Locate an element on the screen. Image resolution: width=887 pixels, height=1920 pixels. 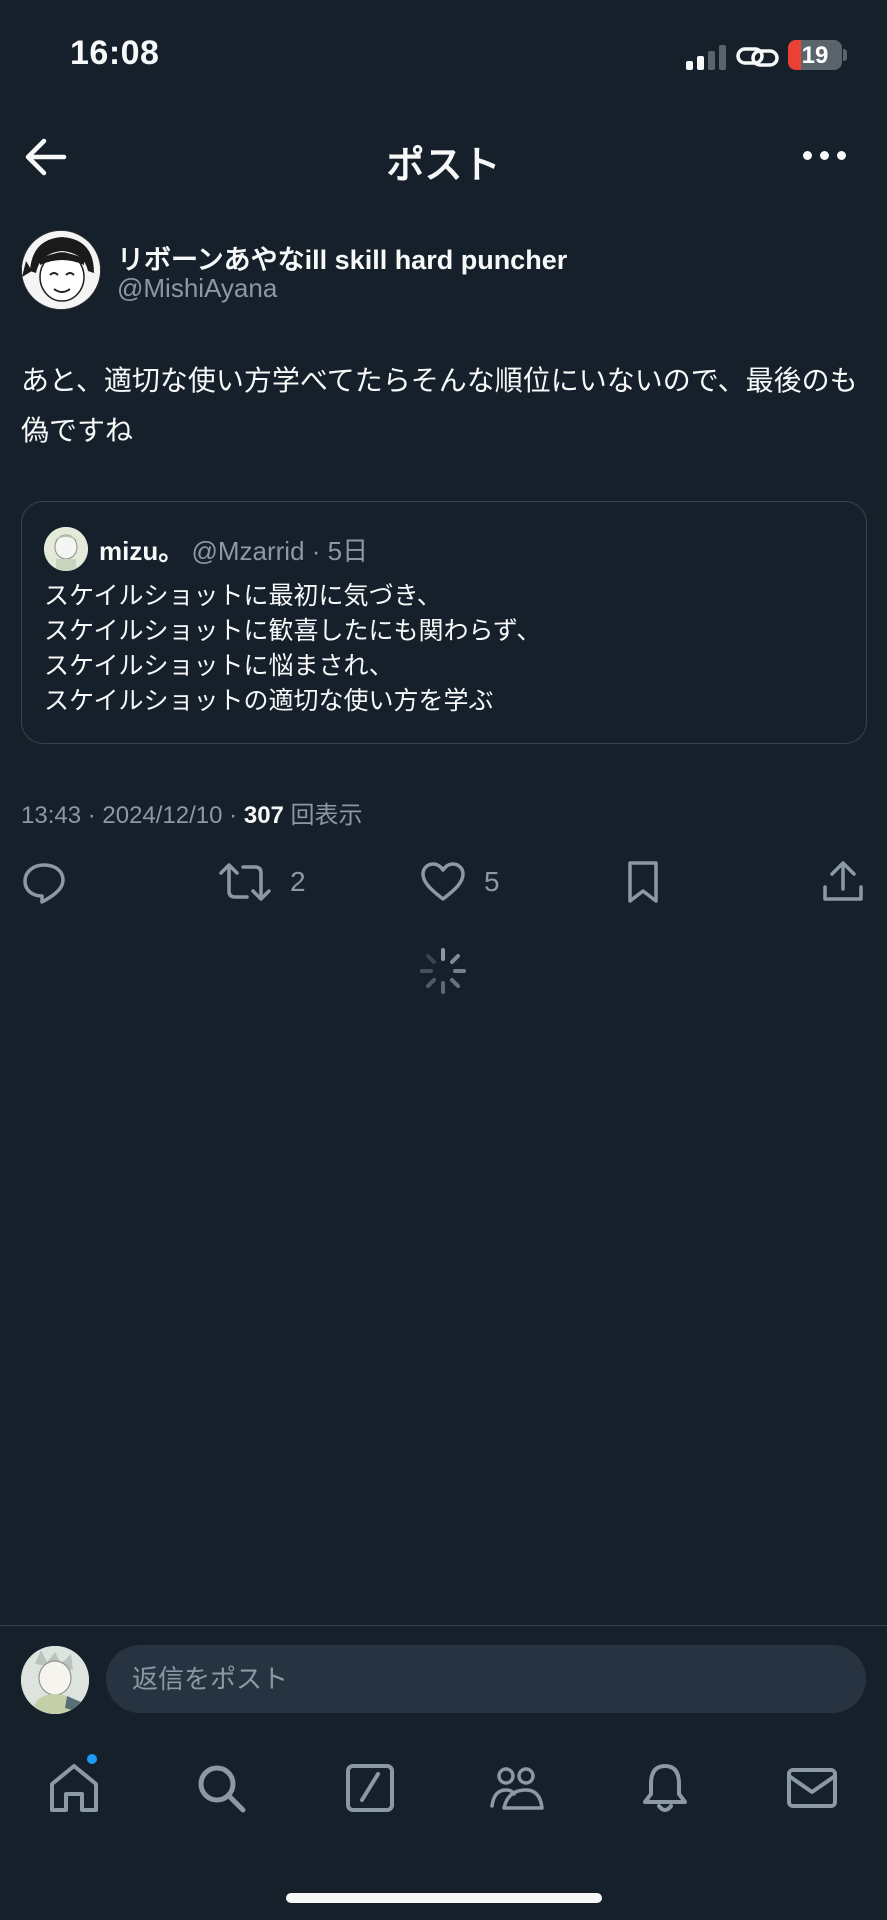
heart-icon is located at coordinates (443, 881).